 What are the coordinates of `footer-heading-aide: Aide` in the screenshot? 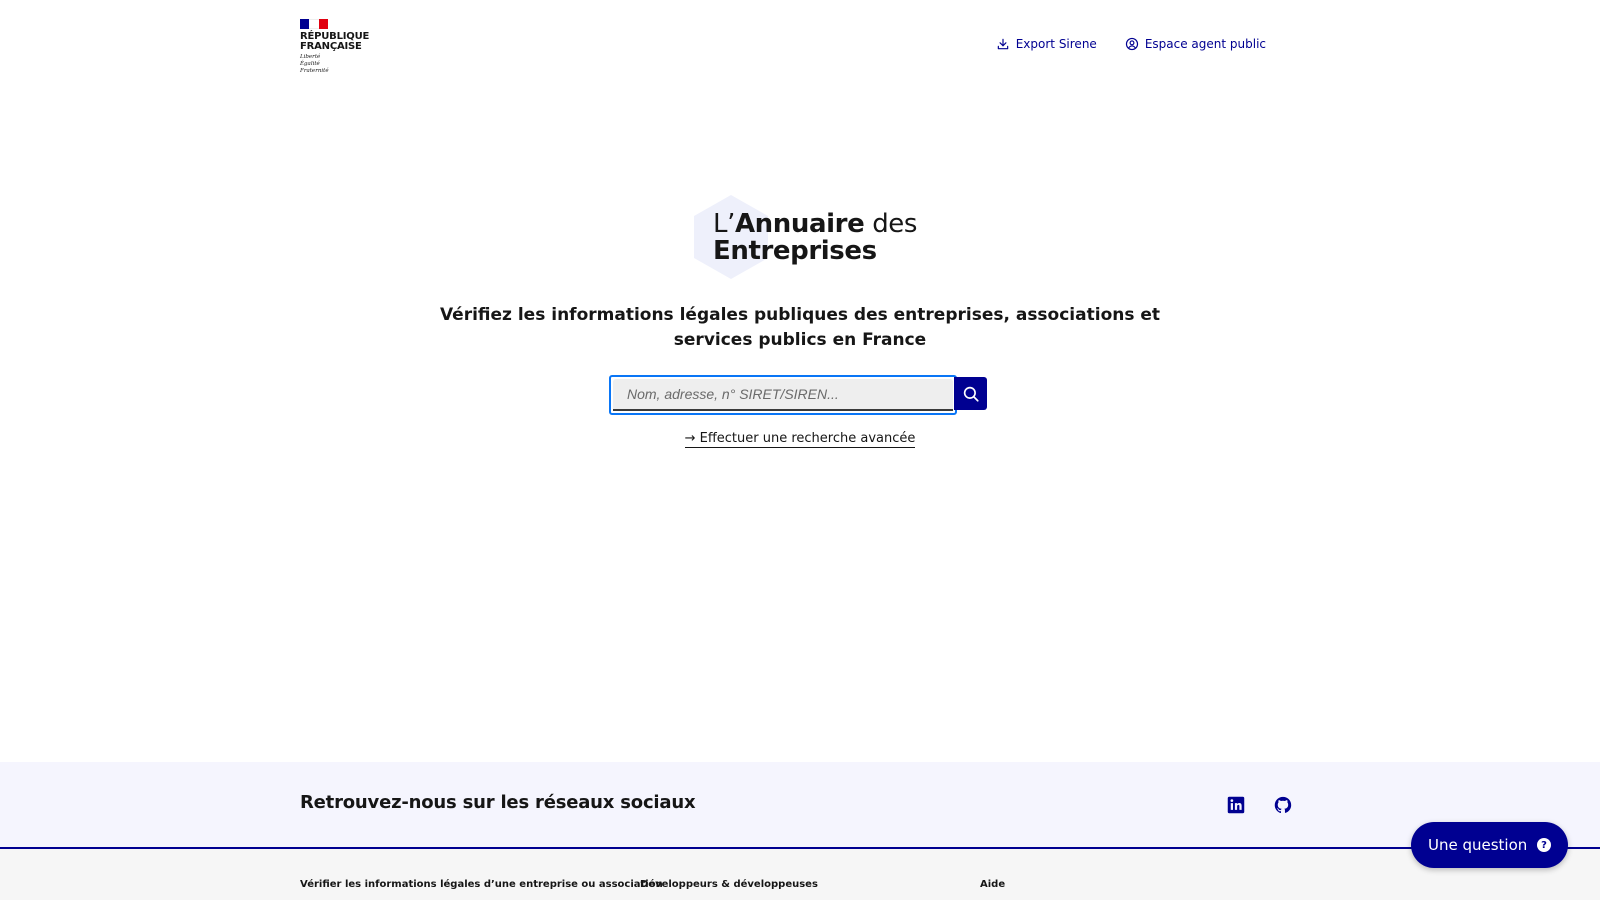 It's located at (993, 884).